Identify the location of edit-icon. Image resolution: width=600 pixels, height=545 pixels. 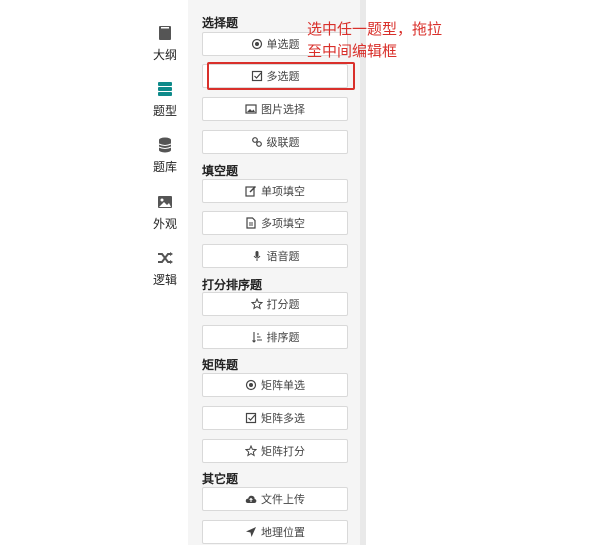
(251, 191).